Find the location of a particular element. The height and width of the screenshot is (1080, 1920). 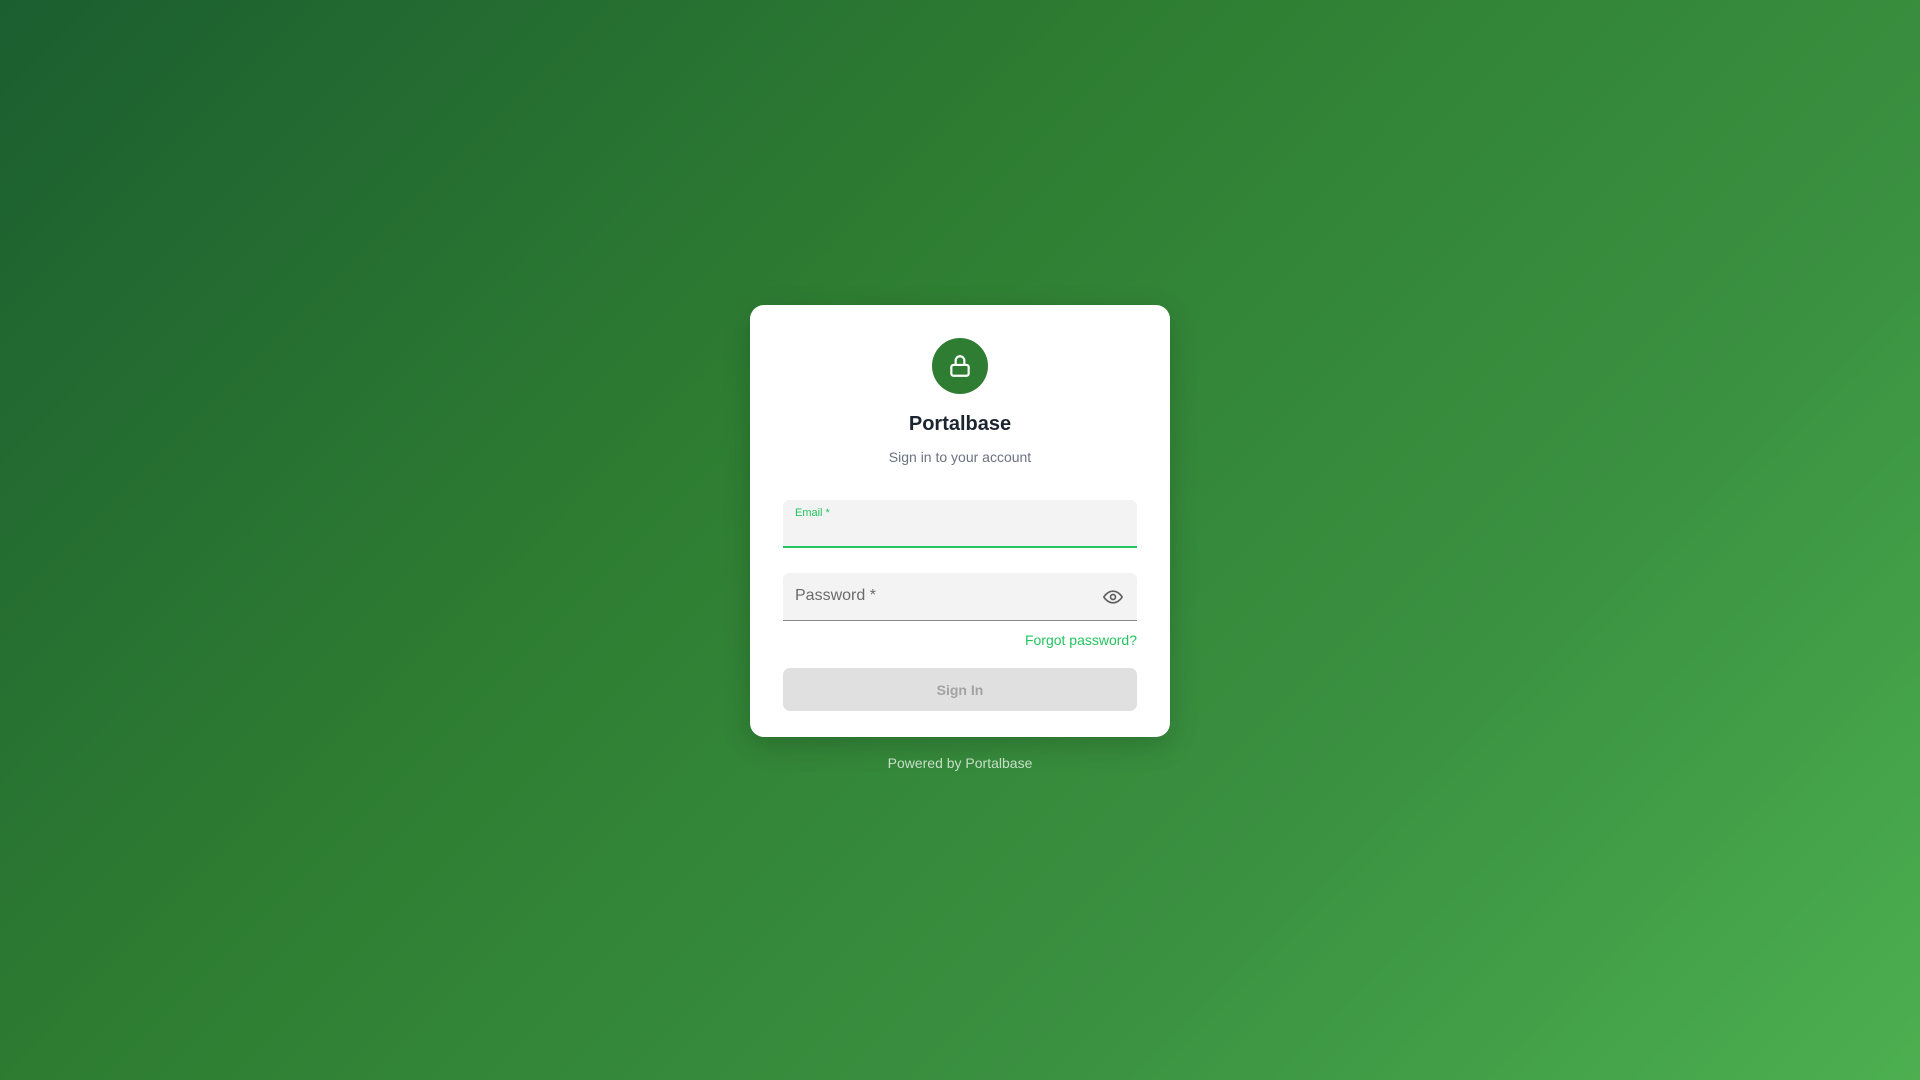

email-label: Email * is located at coordinates (812, 513).